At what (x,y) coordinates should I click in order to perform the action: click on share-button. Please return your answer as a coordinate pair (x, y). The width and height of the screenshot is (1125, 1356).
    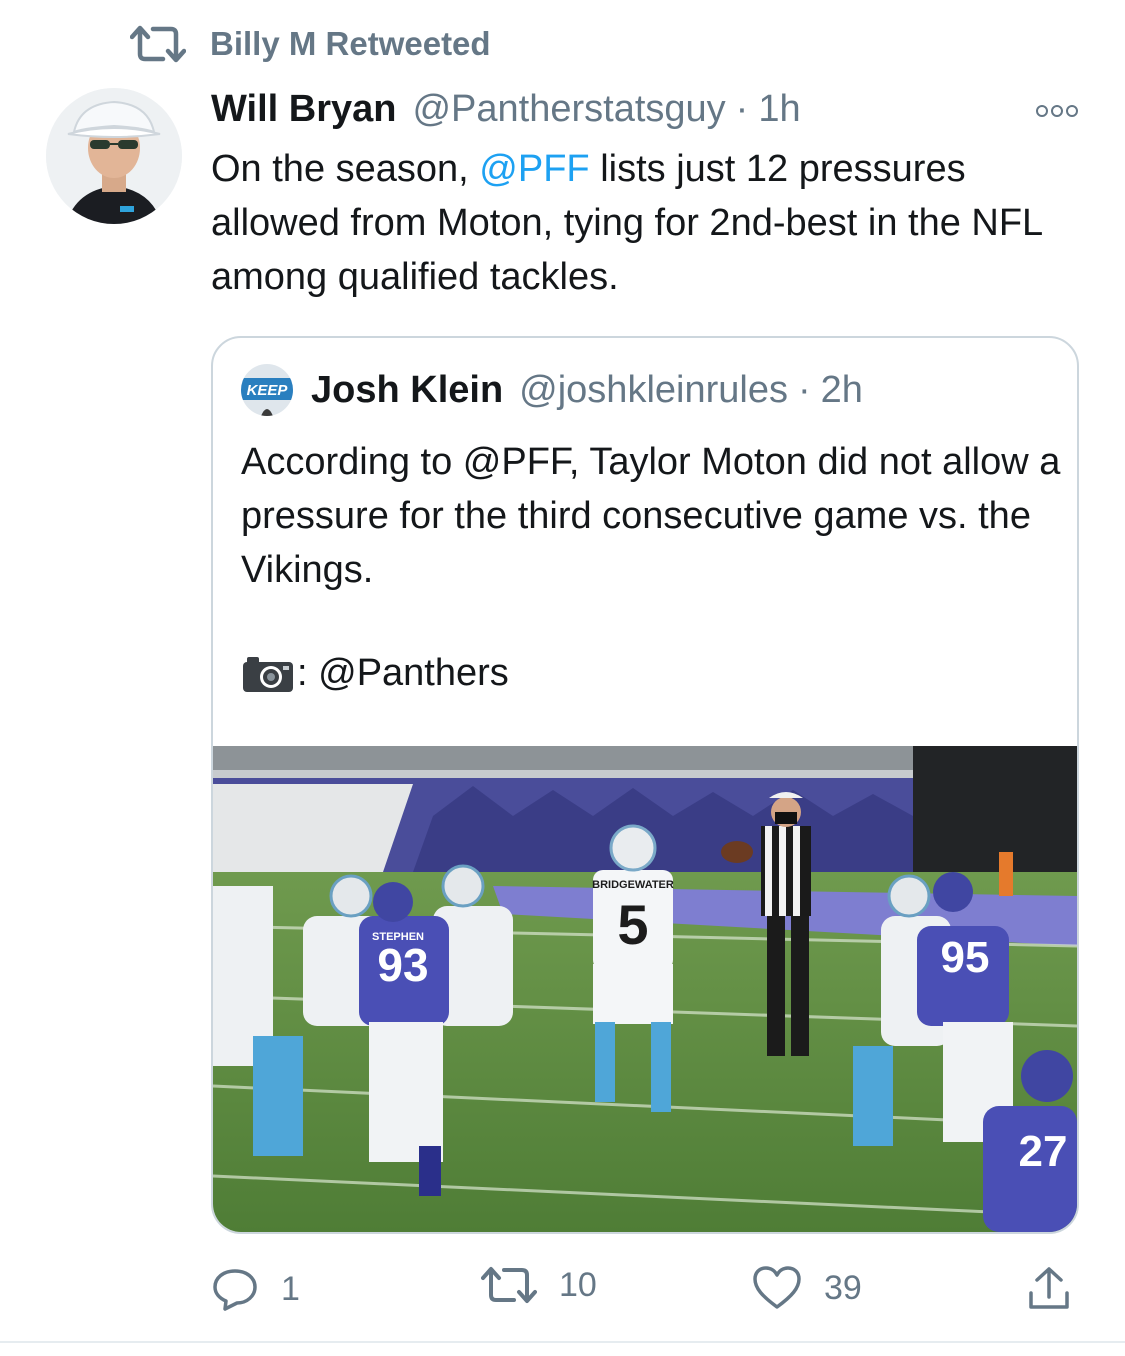
    Looking at the image, I should click on (1049, 1289).